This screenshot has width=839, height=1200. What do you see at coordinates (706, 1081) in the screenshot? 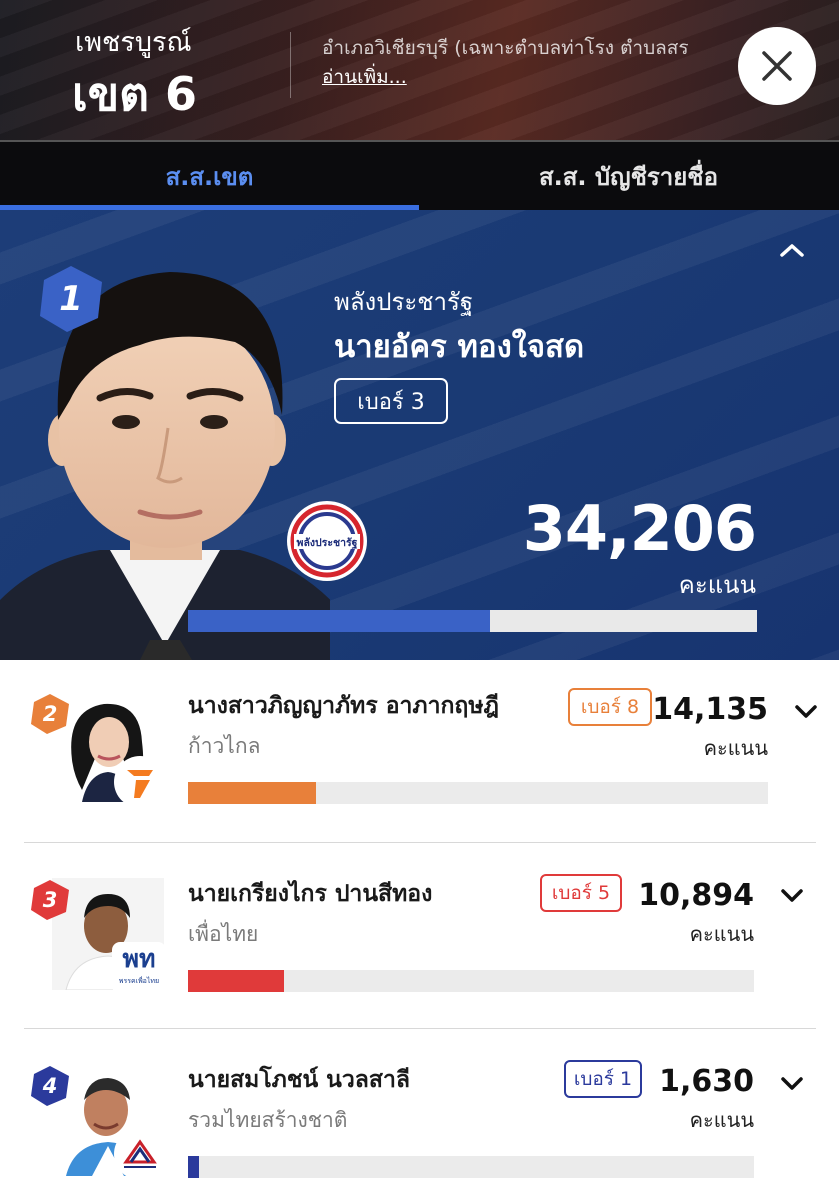
I see `candidate-votes: 1,630` at bounding box center [706, 1081].